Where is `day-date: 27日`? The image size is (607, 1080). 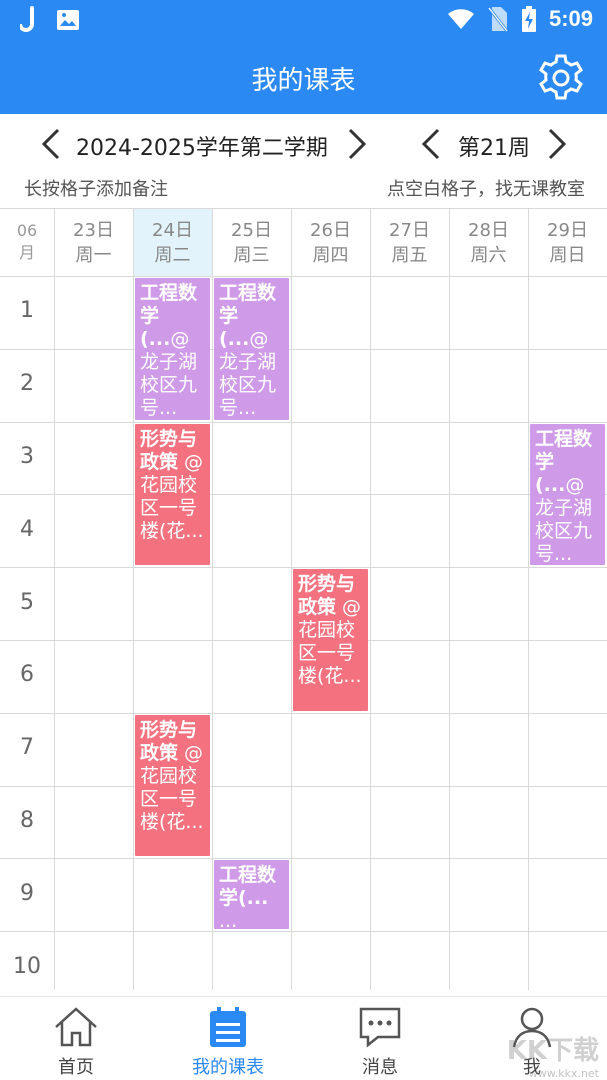
day-date: 27日 is located at coordinates (409, 230).